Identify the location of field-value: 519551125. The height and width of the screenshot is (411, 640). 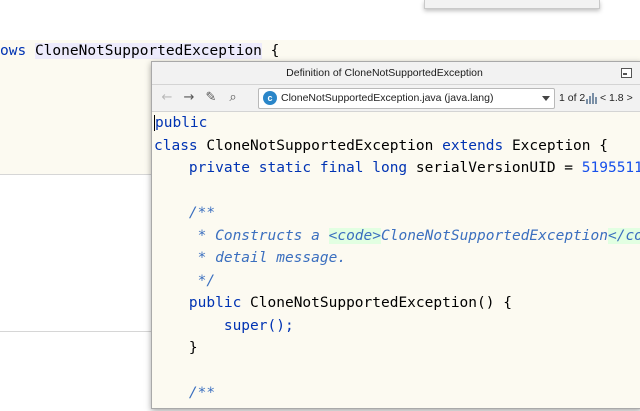
(610, 168).